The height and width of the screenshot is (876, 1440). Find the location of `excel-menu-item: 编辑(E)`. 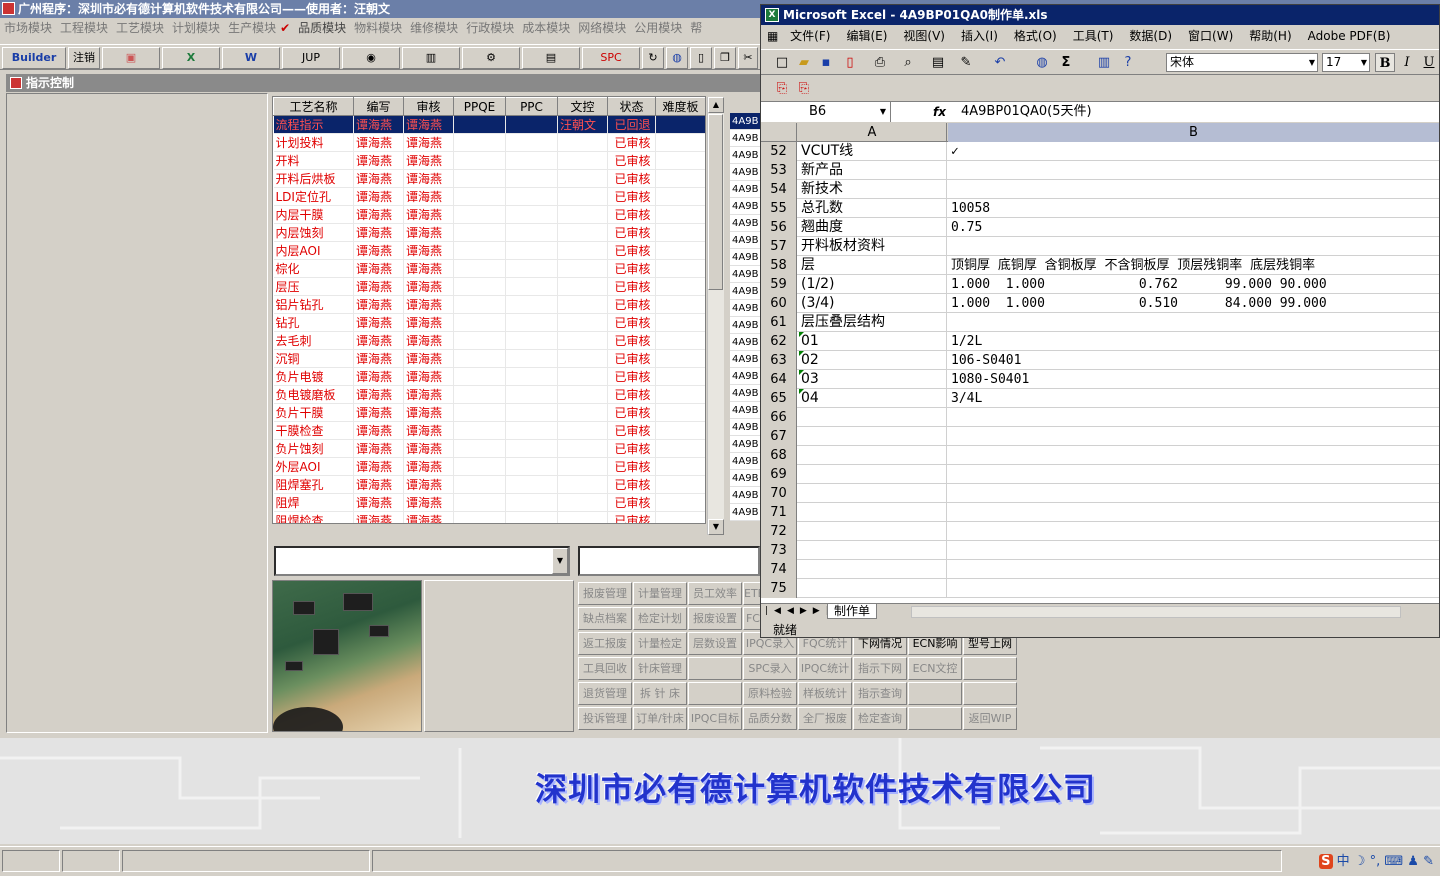

excel-menu-item: 编辑(E) is located at coordinates (866, 36).